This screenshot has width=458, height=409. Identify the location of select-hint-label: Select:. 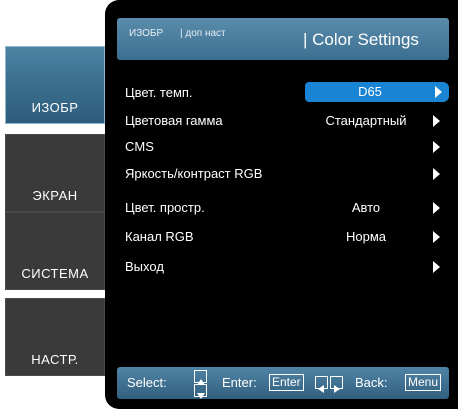
(147, 382).